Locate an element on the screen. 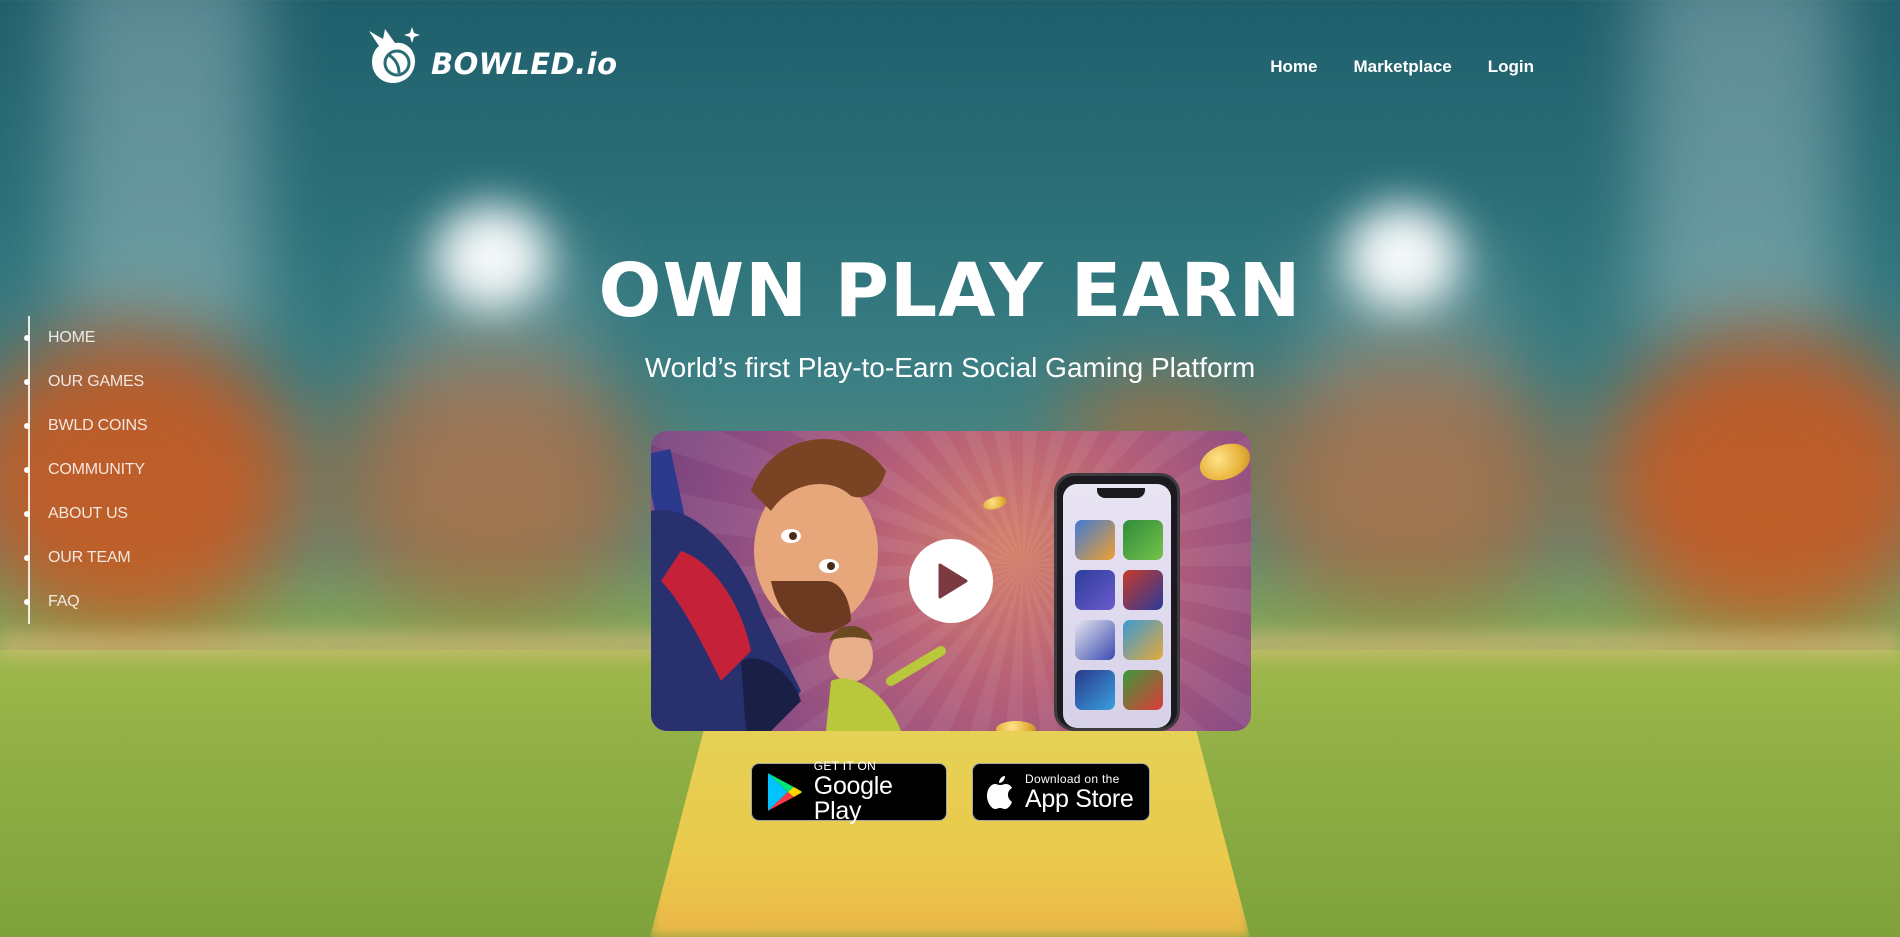  sidenav-item-about-us: ABOUT US is located at coordinates (85, 514).